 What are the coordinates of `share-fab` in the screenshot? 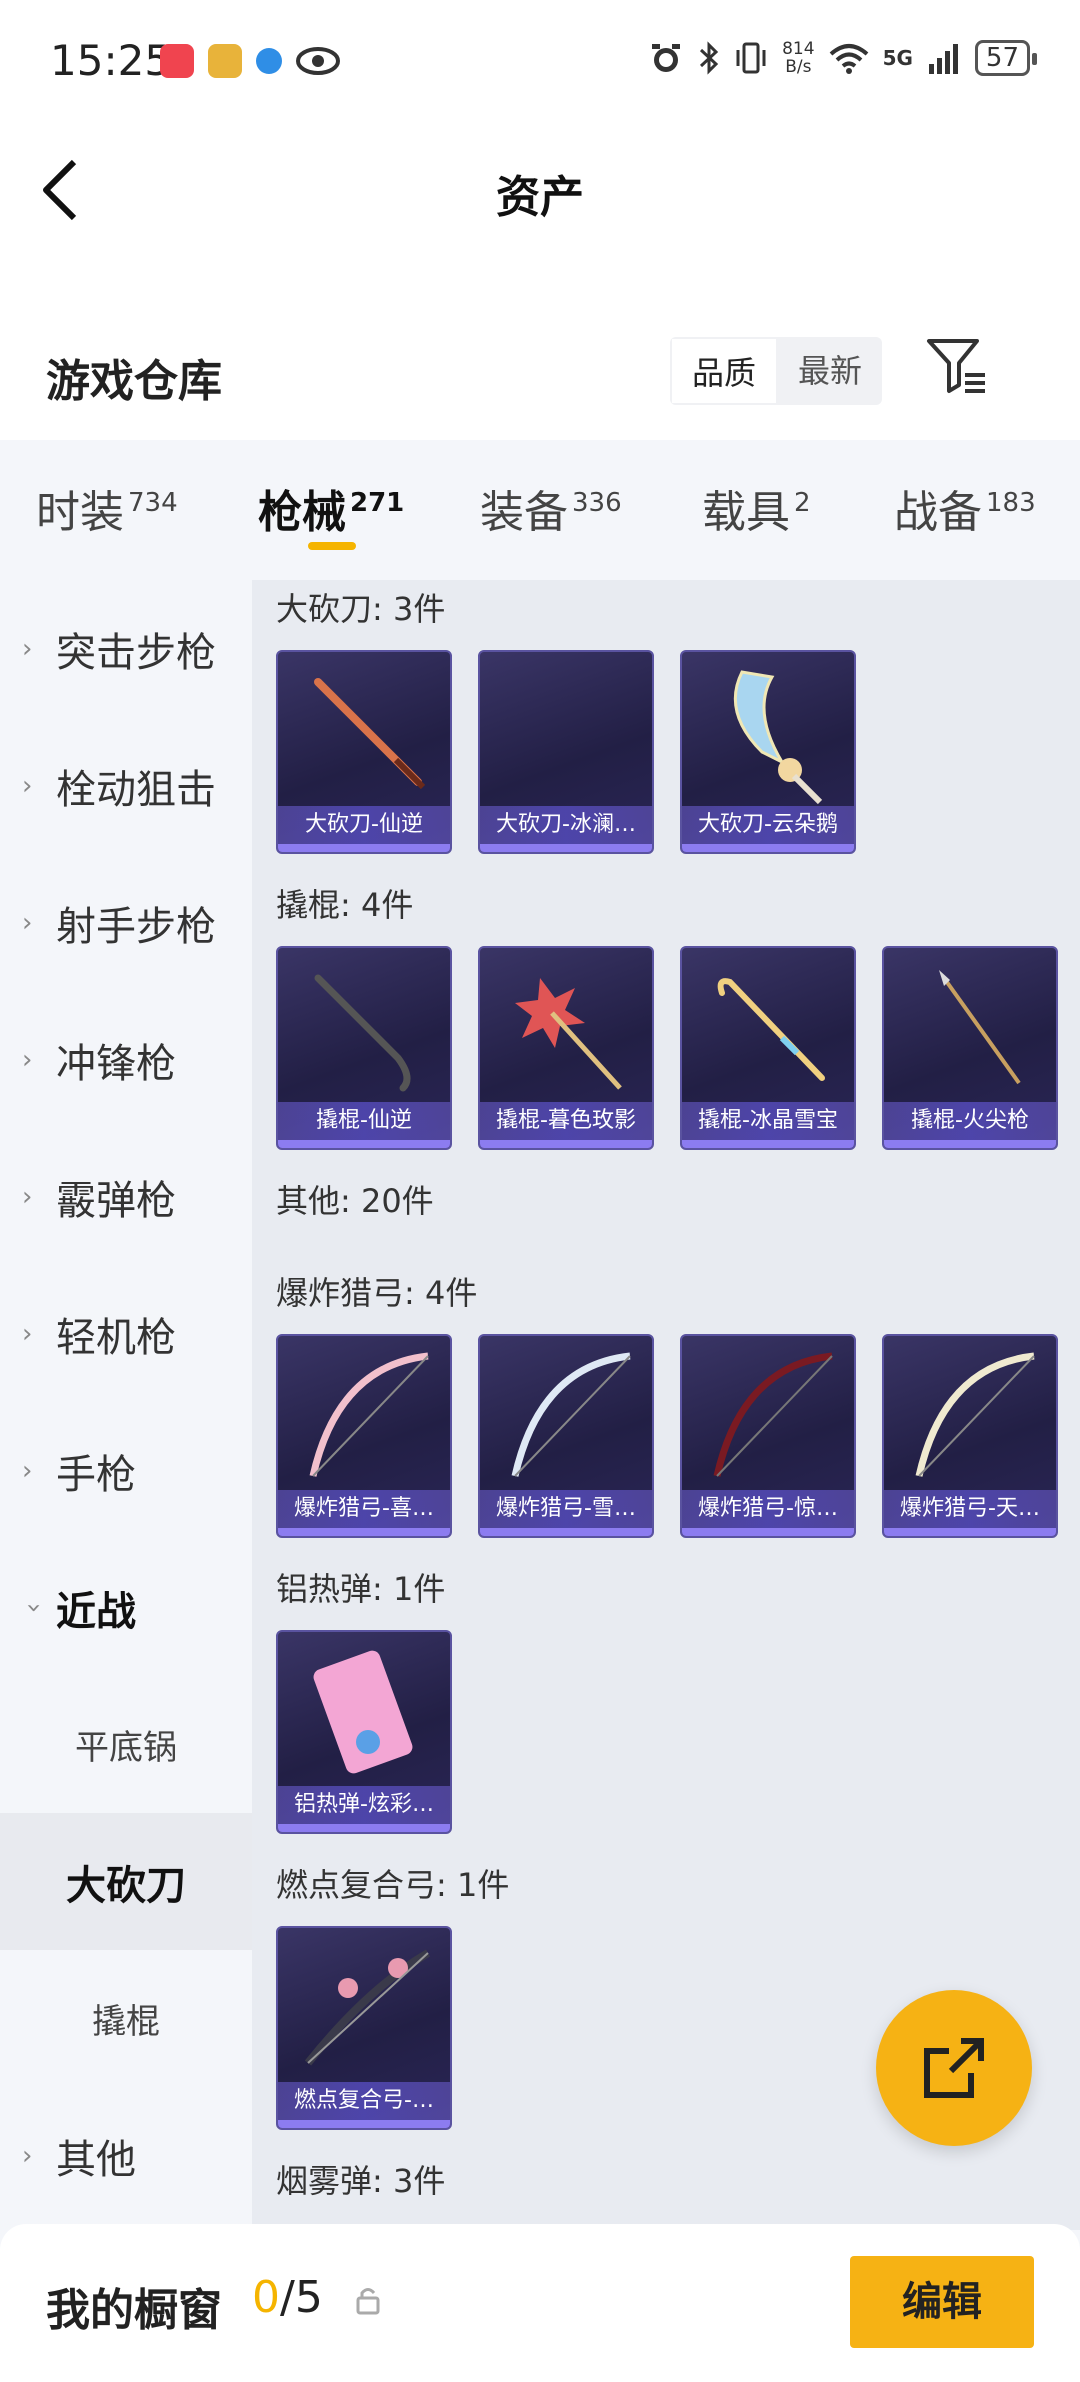 It's located at (954, 2068).